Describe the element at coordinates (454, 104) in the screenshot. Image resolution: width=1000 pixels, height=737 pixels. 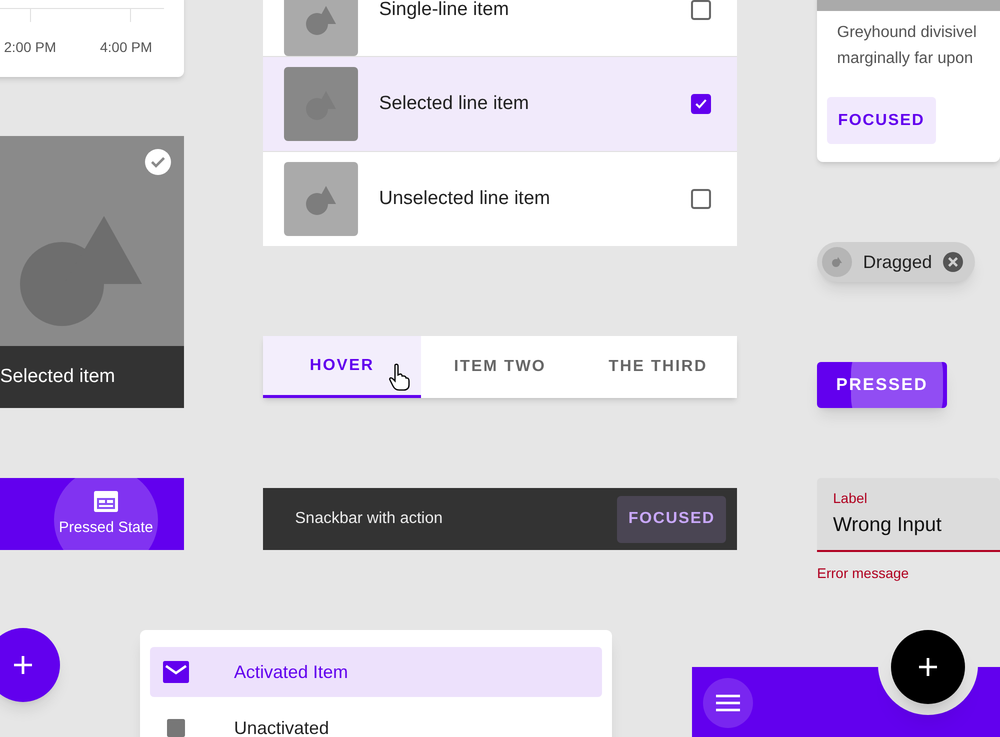
I see `item-label: Selected line item` at that location.